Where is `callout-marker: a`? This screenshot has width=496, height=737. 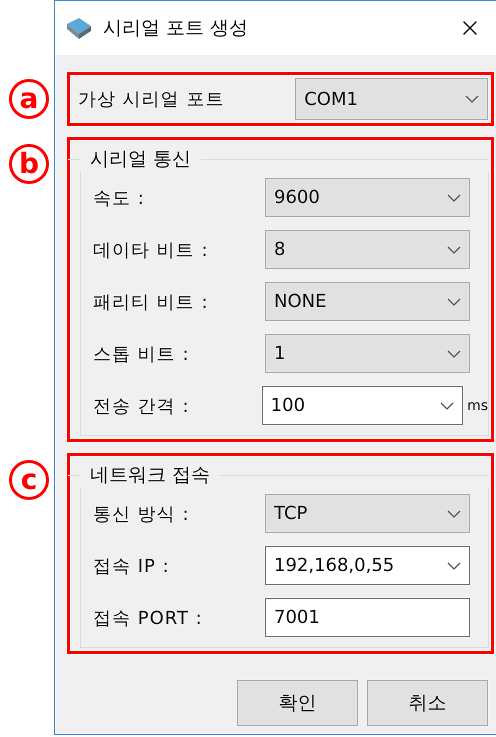
callout-marker: a is located at coordinates (29, 99).